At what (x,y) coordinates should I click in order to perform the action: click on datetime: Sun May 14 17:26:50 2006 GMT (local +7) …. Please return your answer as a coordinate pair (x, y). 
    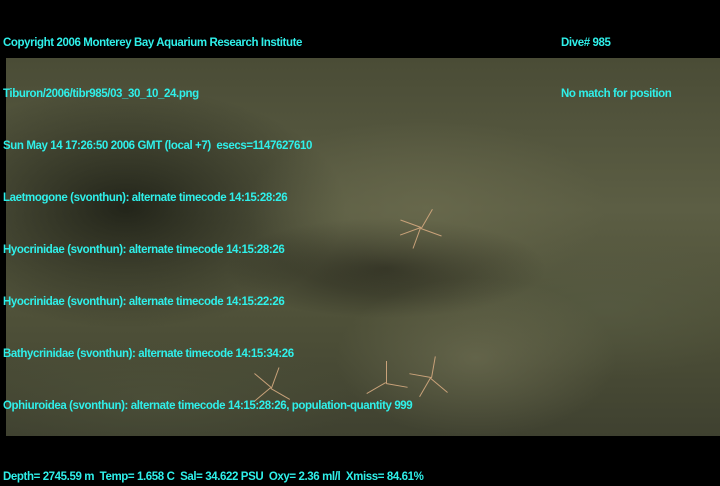
    Looking at the image, I should click on (157, 146).